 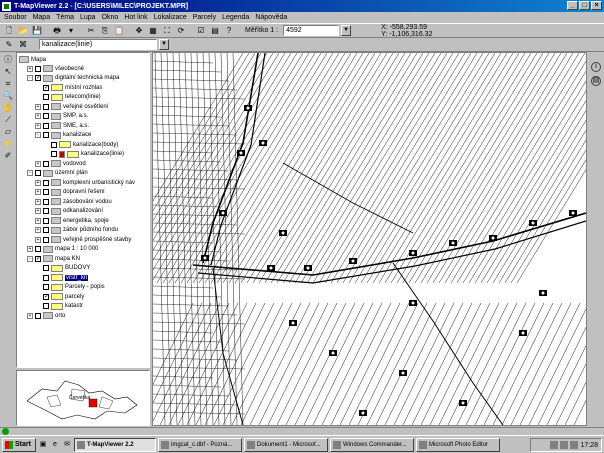 I want to click on tree-item: vrstr_kn, so click(x=62, y=277).